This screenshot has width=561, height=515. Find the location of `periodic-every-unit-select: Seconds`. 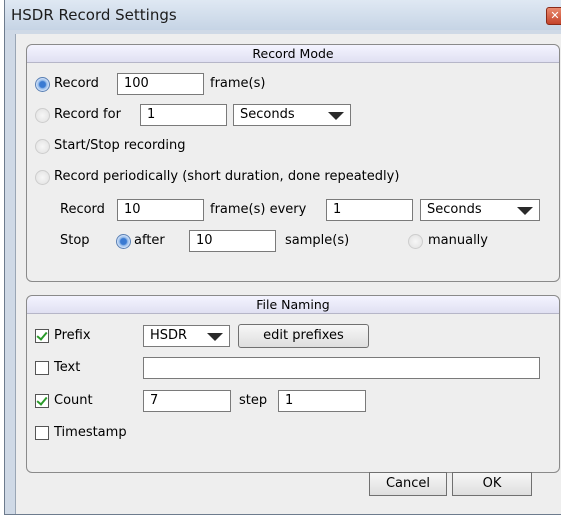

periodic-every-unit-select: Seconds is located at coordinates (480, 210).